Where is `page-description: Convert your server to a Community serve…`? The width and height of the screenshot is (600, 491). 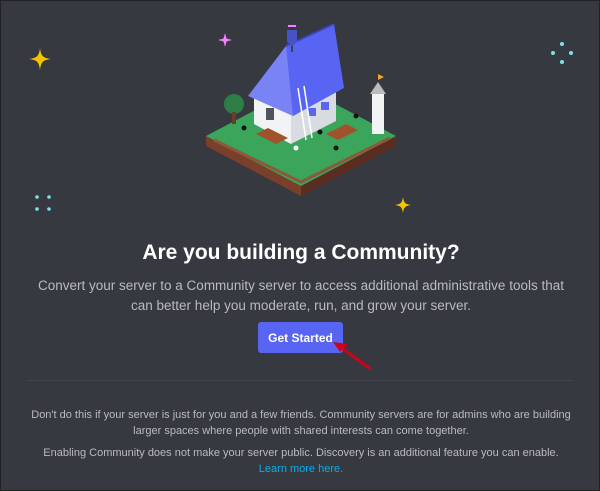
page-description: Convert your server to a Community serve… is located at coordinates (301, 295).